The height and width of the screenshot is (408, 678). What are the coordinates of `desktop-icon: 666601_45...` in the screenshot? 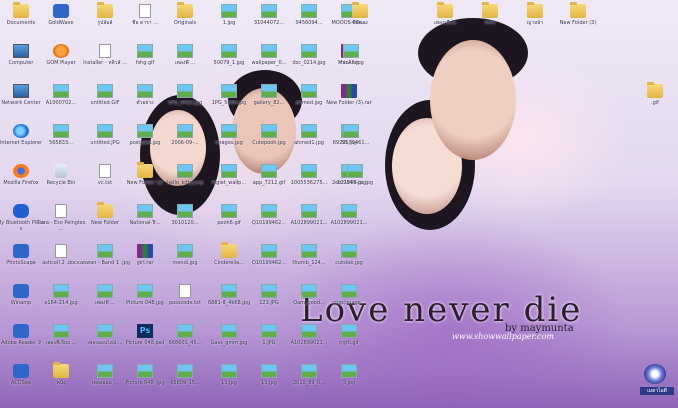 It's located at (185, 344).